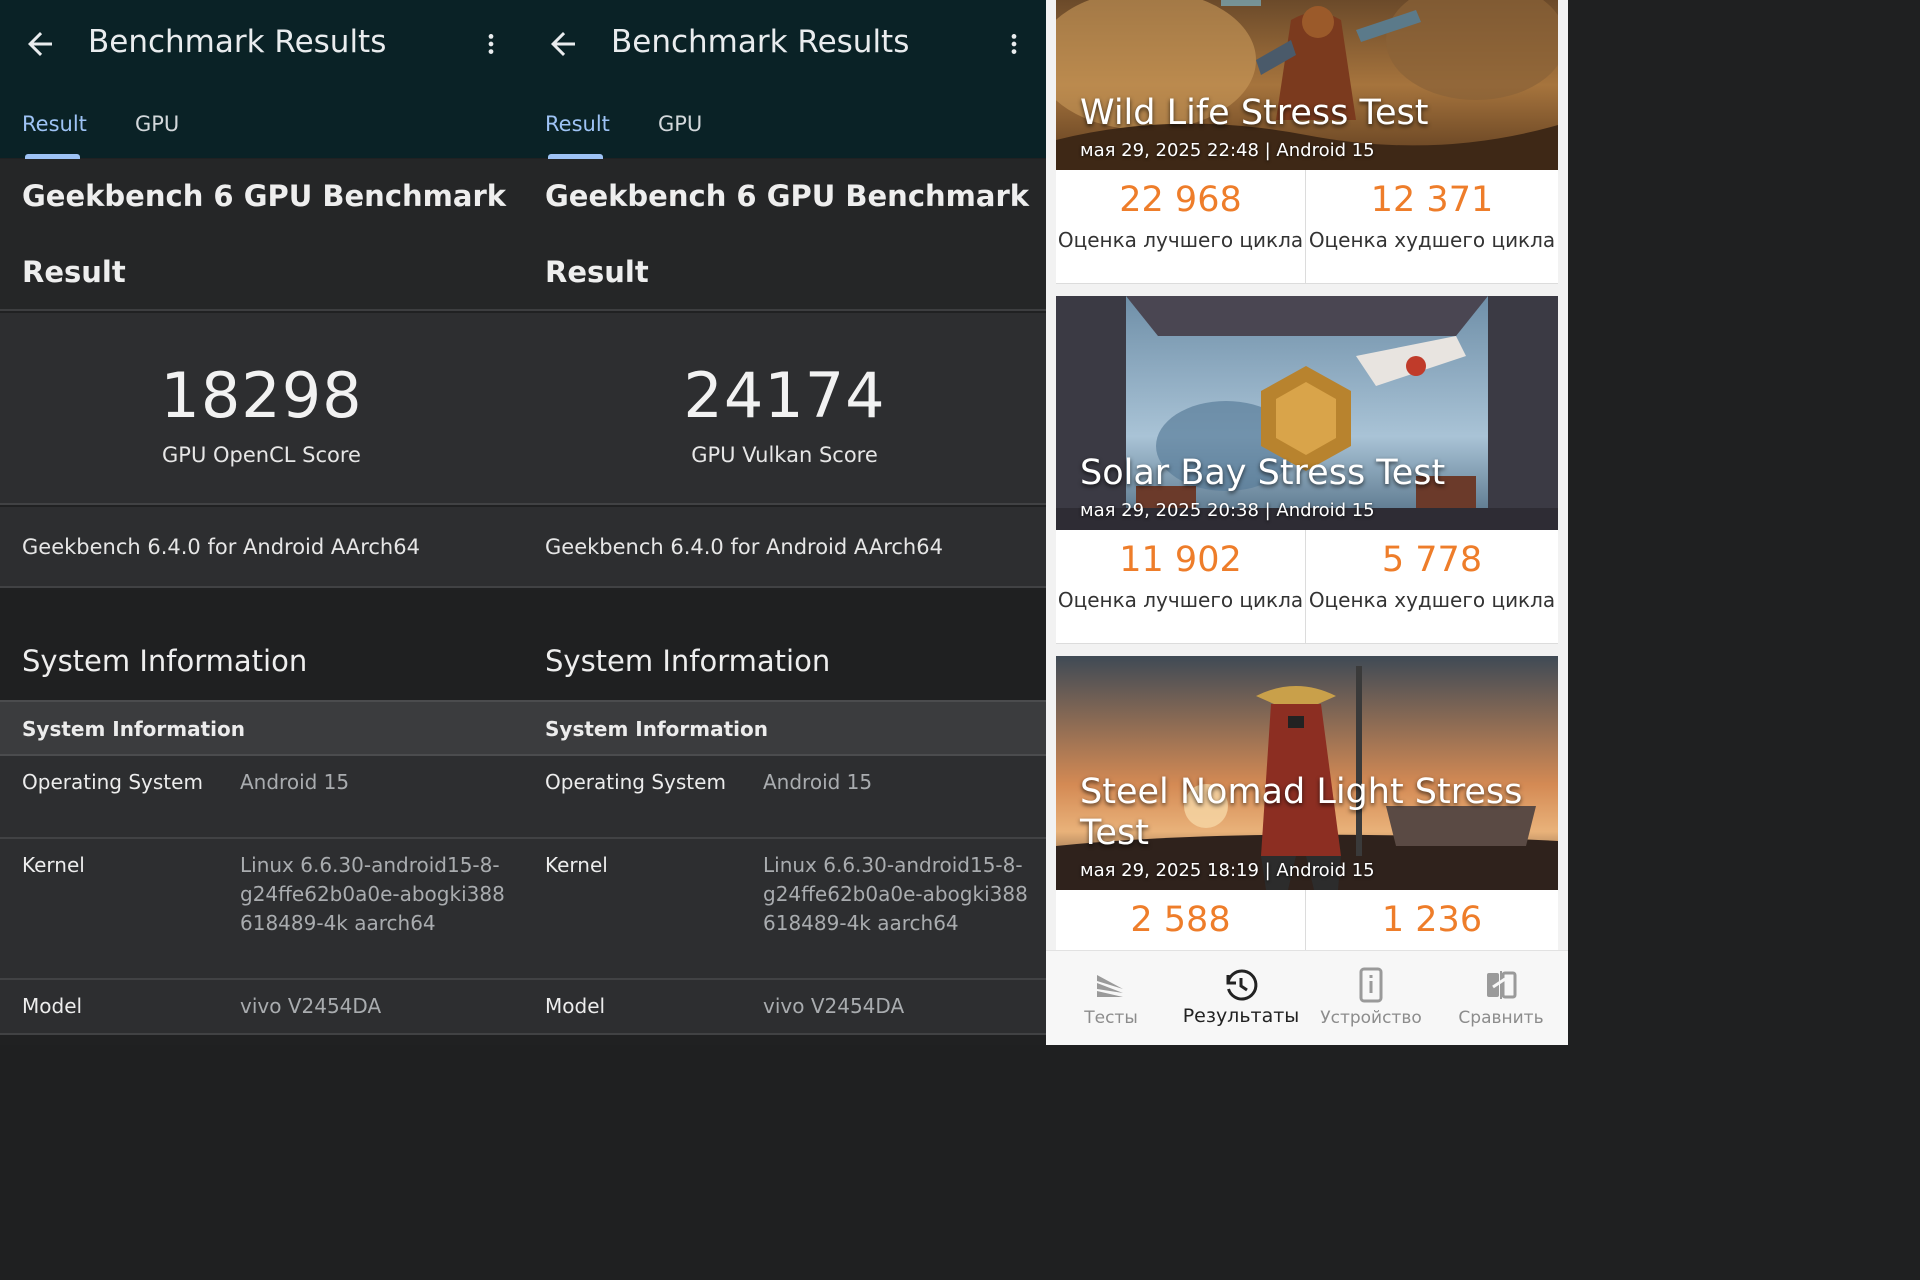  I want to click on compare-icon, so click(1502, 985).